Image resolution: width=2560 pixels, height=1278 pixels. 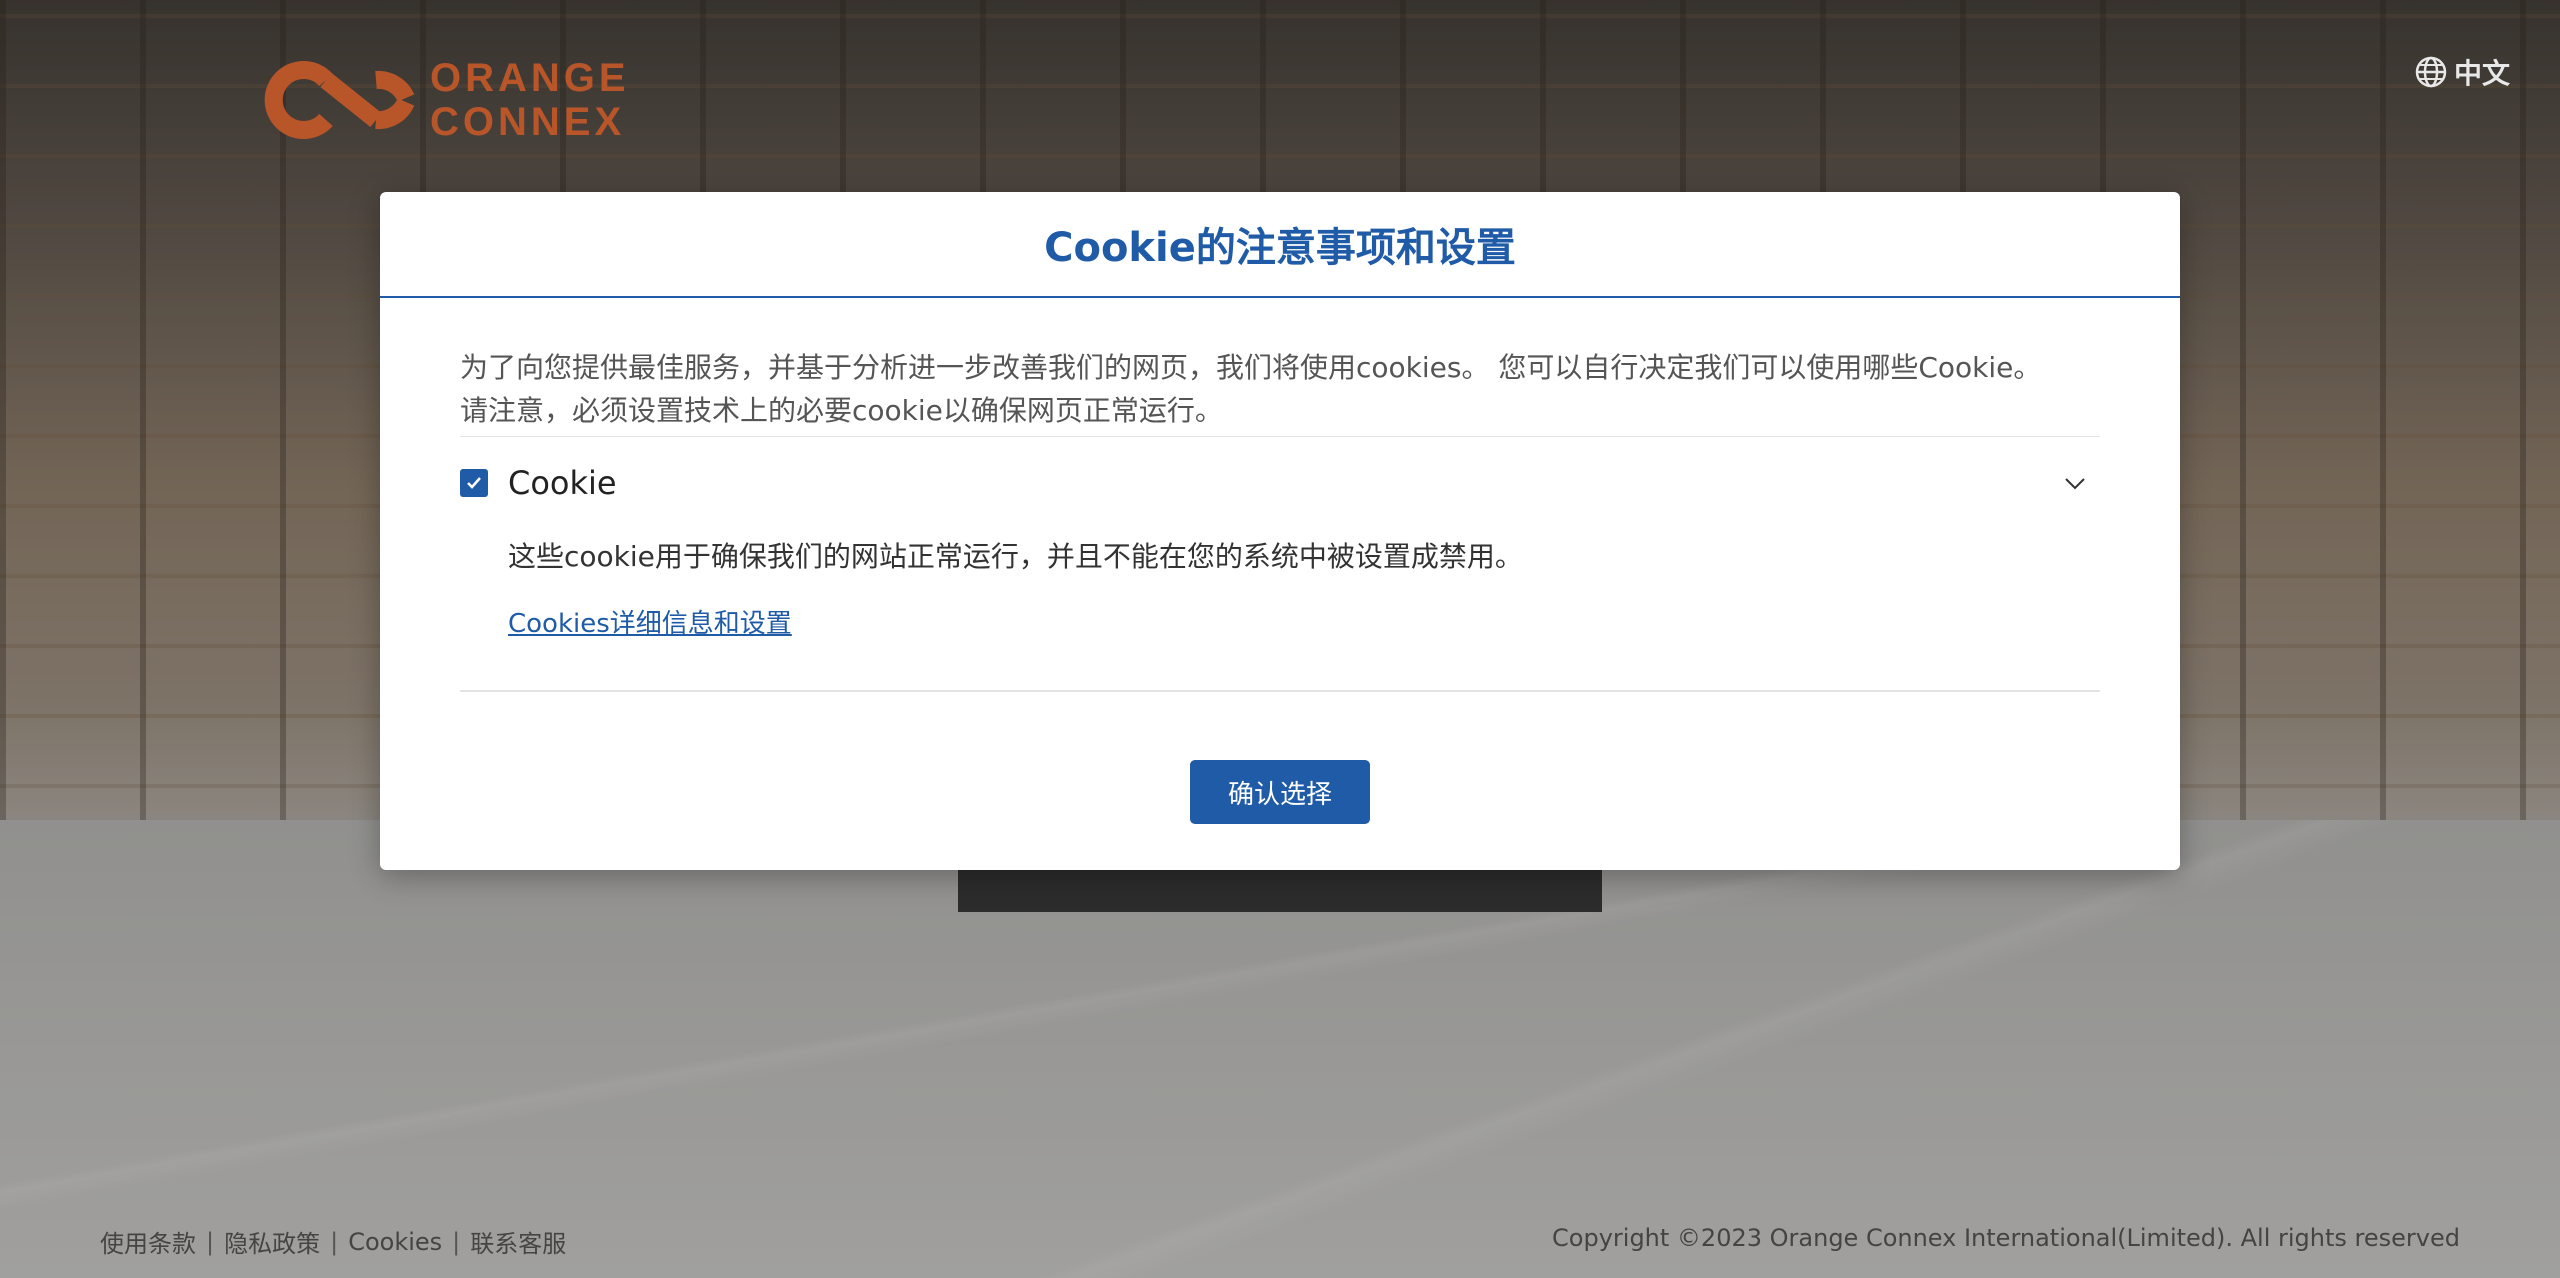 What do you see at coordinates (395, 1242) in the screenshot?
I see `footer-link-cookies: Cookies` at bounding box center [395, 1242].